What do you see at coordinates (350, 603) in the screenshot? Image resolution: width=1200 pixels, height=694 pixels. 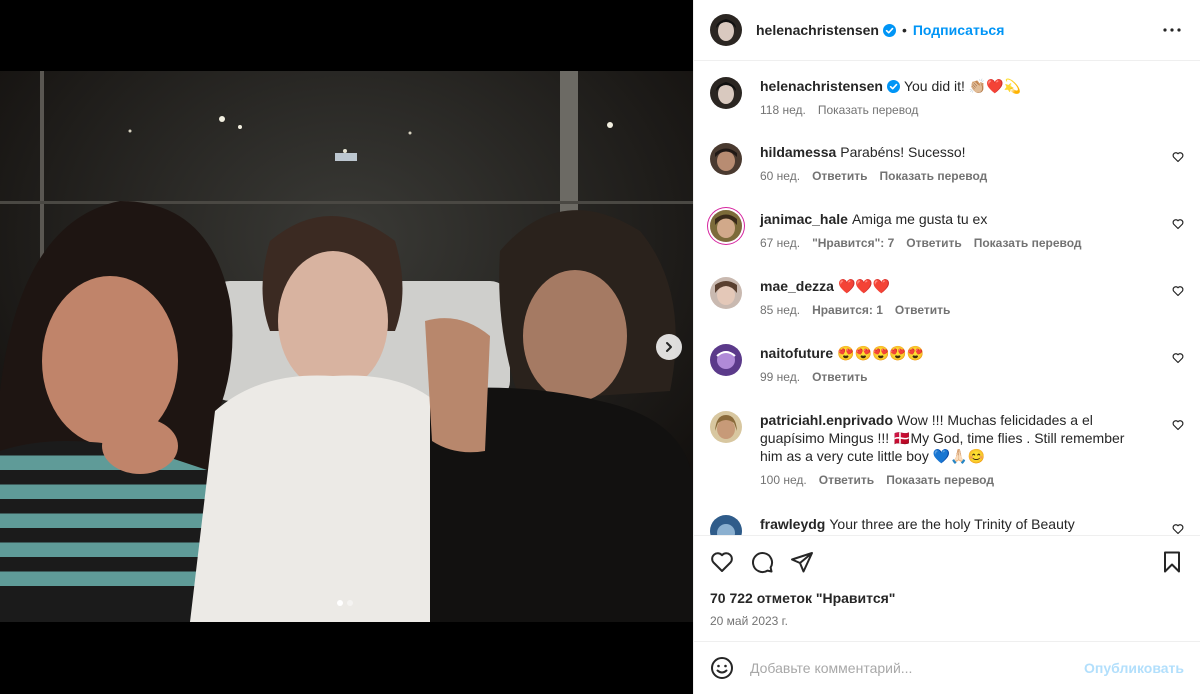 I see `carousel-dot` at bounding box center [350, 603].